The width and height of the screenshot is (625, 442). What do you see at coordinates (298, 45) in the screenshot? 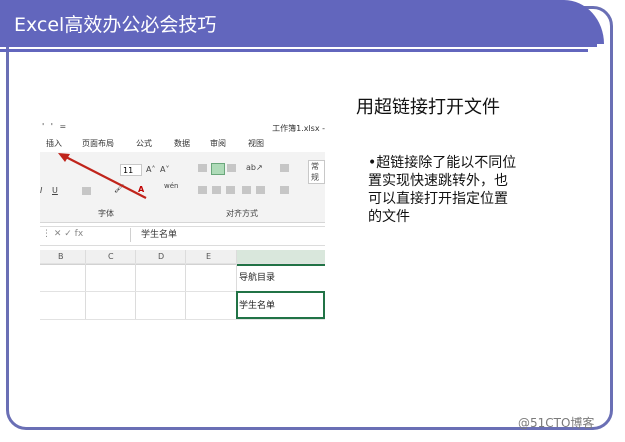
I see `title-divider` at bounding box center [298, 45].